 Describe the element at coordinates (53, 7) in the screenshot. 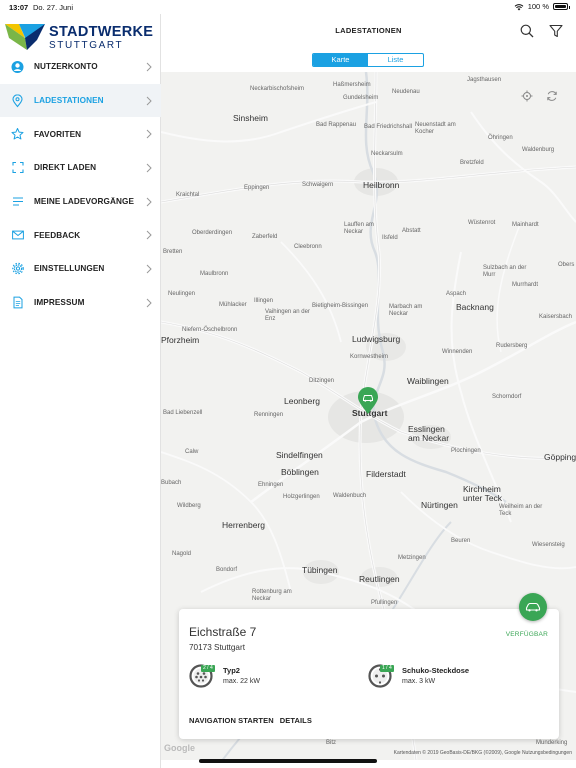

I see `status-date: Do. 27. Juni` at that location.